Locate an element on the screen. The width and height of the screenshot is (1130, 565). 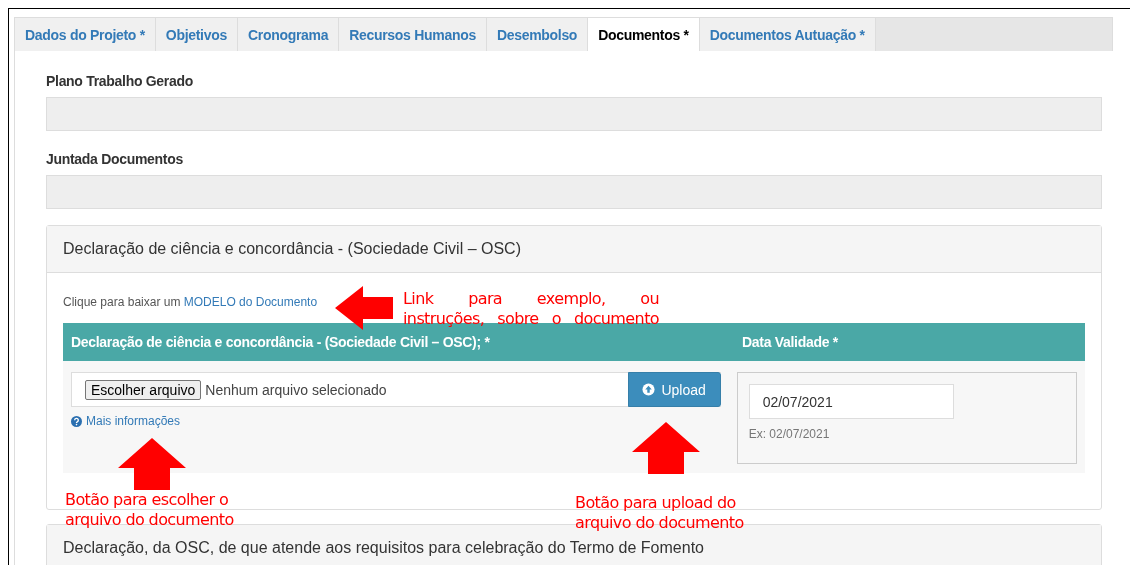
tab: Desembolso is located at coordinates (537, 34).